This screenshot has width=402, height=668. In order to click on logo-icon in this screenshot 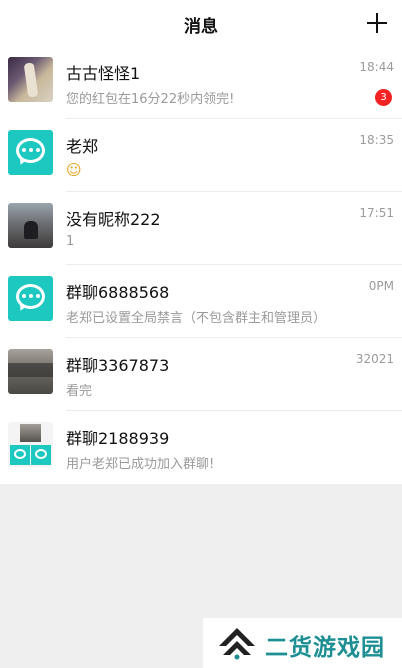, I will do `click(237, 644)`.